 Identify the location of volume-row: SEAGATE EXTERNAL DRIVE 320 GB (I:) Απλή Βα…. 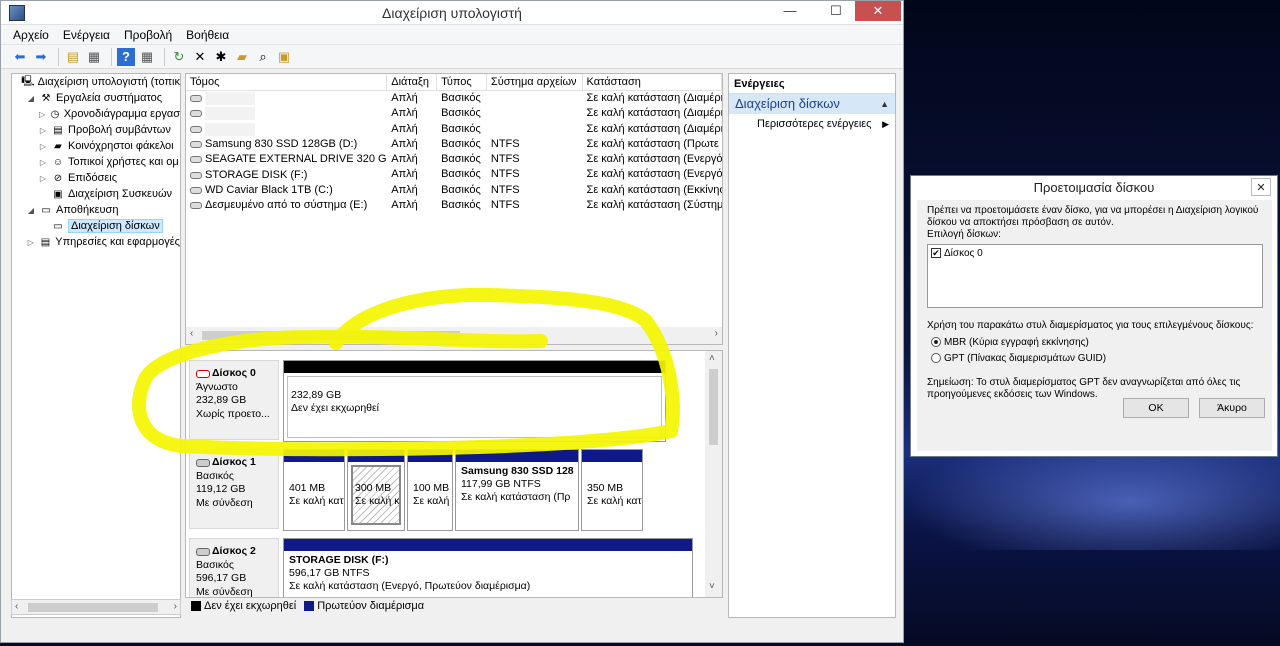
(454, 159).